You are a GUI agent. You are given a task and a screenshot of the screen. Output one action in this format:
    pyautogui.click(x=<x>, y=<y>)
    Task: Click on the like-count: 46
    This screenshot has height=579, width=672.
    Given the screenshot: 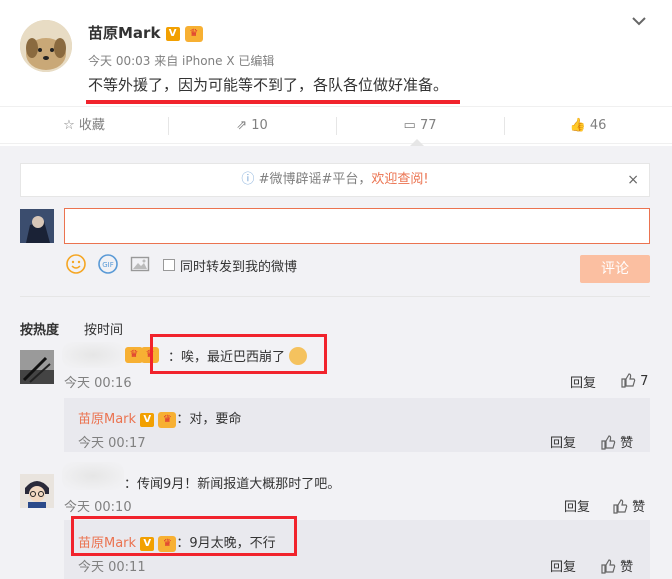 What is the action you would take?
    pyautogui.click(x=598, y=125)
    